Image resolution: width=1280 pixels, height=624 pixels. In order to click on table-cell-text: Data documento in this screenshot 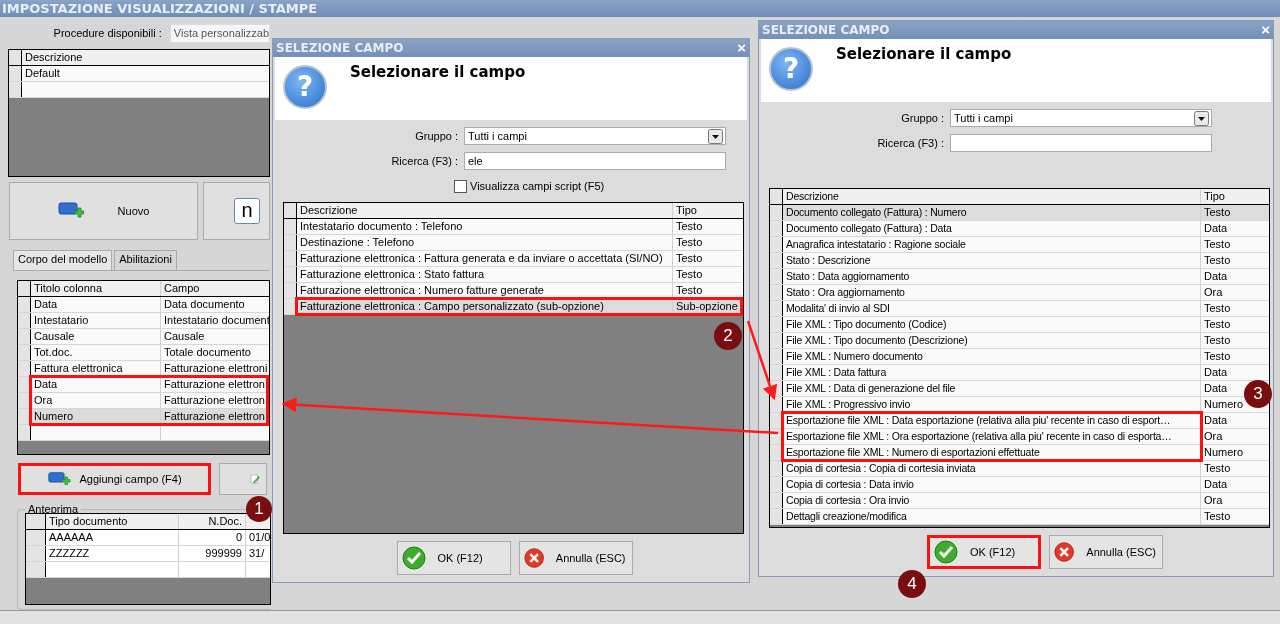, I will do `click(204, 304)`.